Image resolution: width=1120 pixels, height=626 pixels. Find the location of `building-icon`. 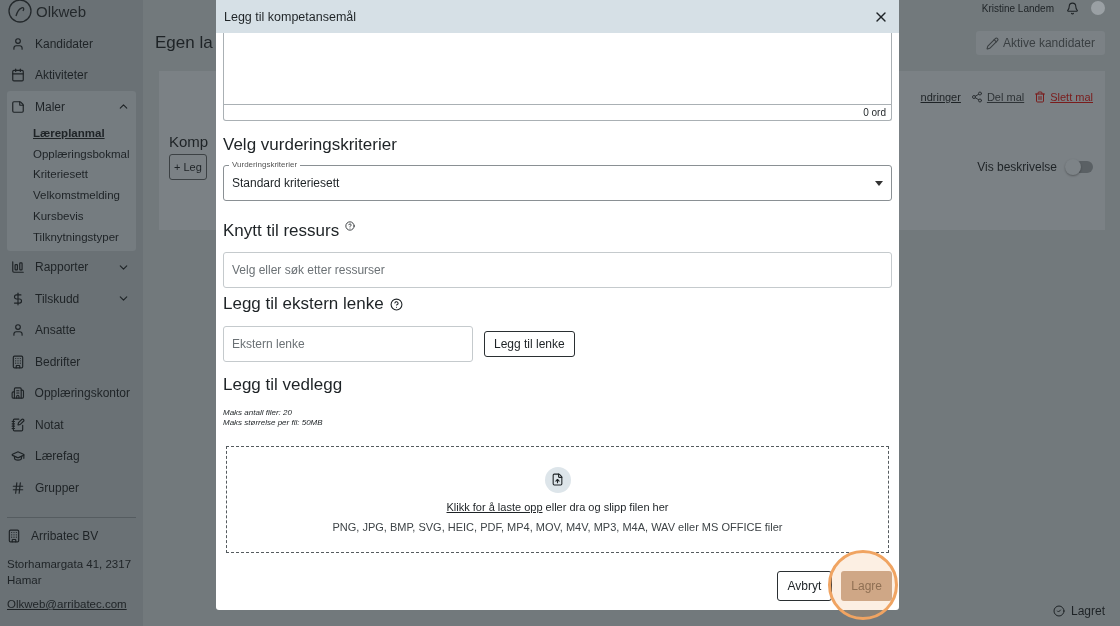

building-icon is located at coordinates (14, 536).